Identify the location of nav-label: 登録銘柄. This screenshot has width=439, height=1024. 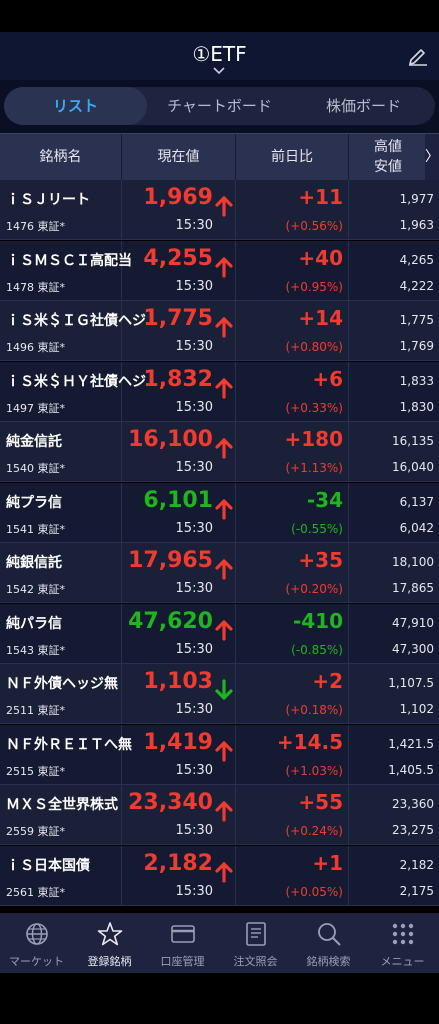
(109, 961).